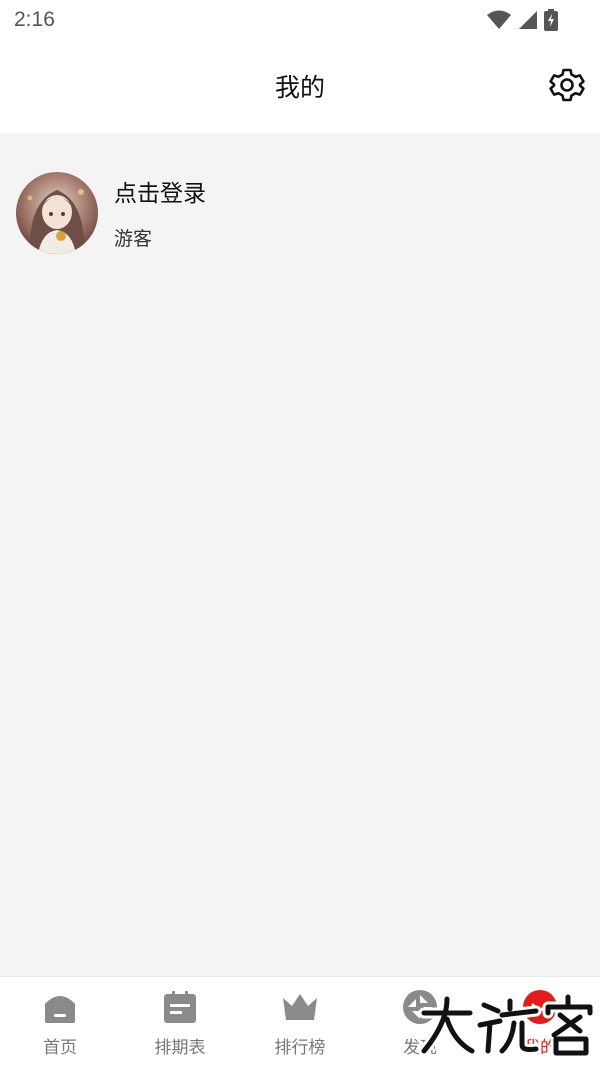  Describe the element at coordinates (57, 213) in the screenshot. I see `avatar` at that location.